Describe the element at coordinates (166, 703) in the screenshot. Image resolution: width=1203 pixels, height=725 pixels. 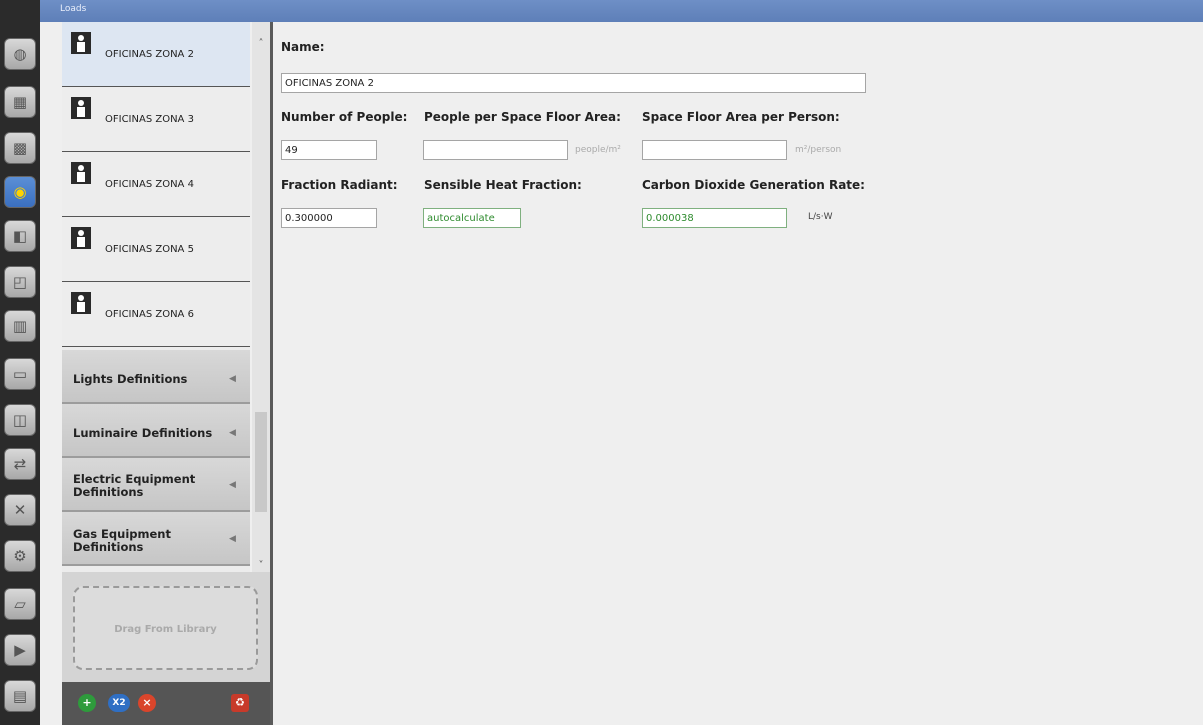
I see `list-actions-bar: + X2 × ♻` at that location.